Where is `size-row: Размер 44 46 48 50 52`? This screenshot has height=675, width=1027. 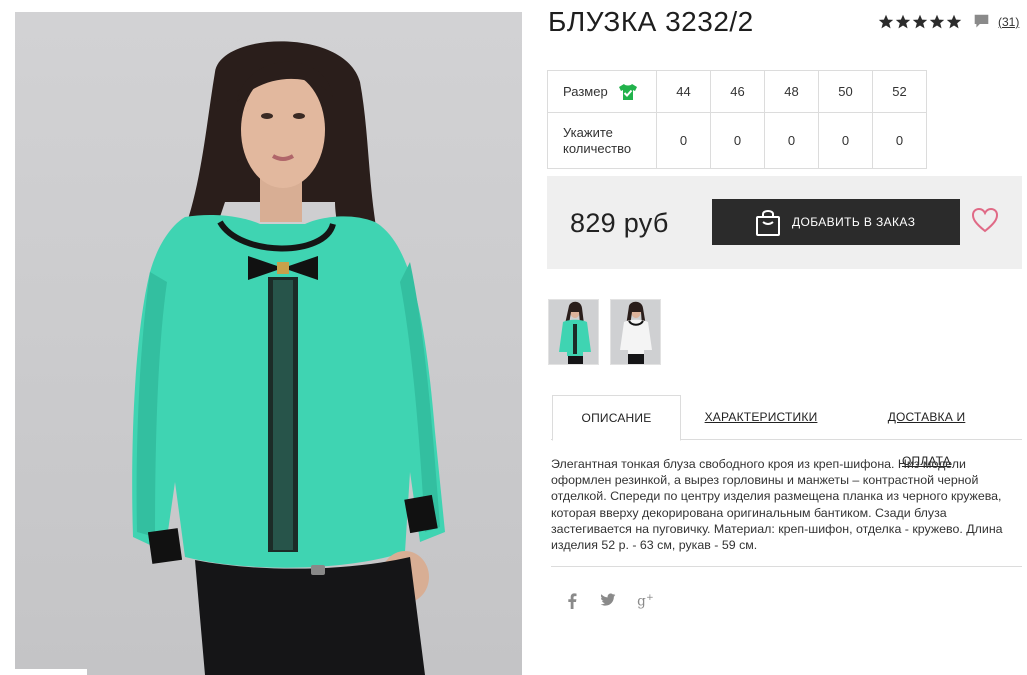
size-row: Размер 44 46 48 50 52 is located at coordinates (737, 91).